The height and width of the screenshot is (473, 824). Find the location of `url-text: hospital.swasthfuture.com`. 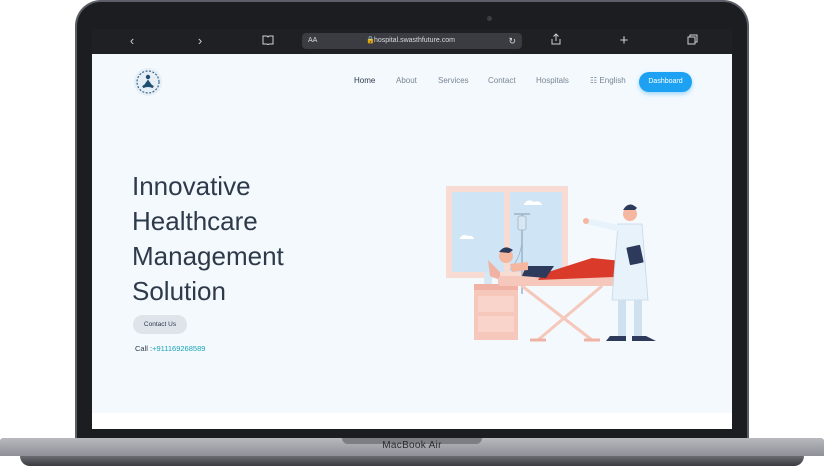

url-text: hospital.swasthfuture.com is located at coordinates (414, 41).